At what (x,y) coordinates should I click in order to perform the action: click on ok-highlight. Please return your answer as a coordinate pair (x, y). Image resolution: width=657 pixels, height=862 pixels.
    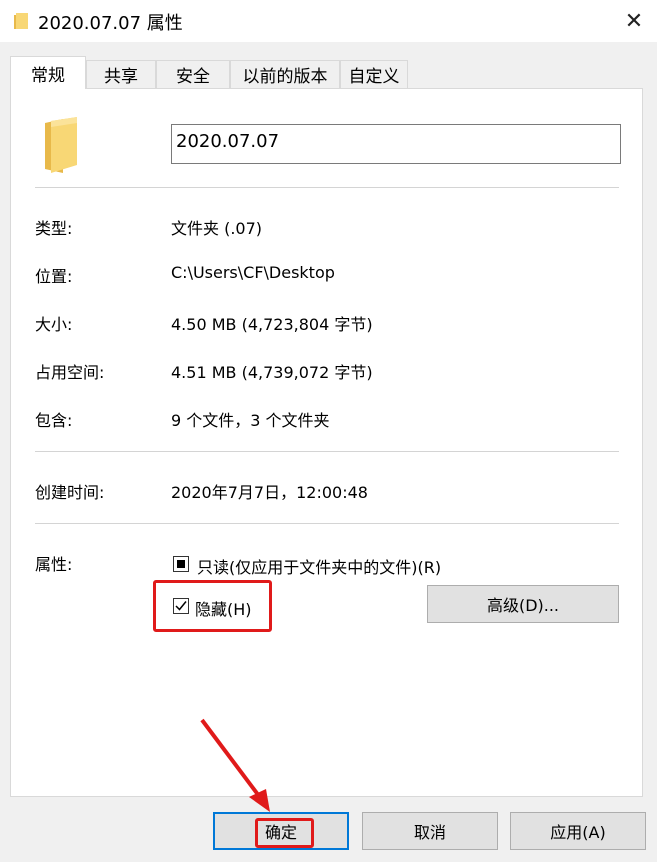
    Looking at the image, I should click on (284, 833).